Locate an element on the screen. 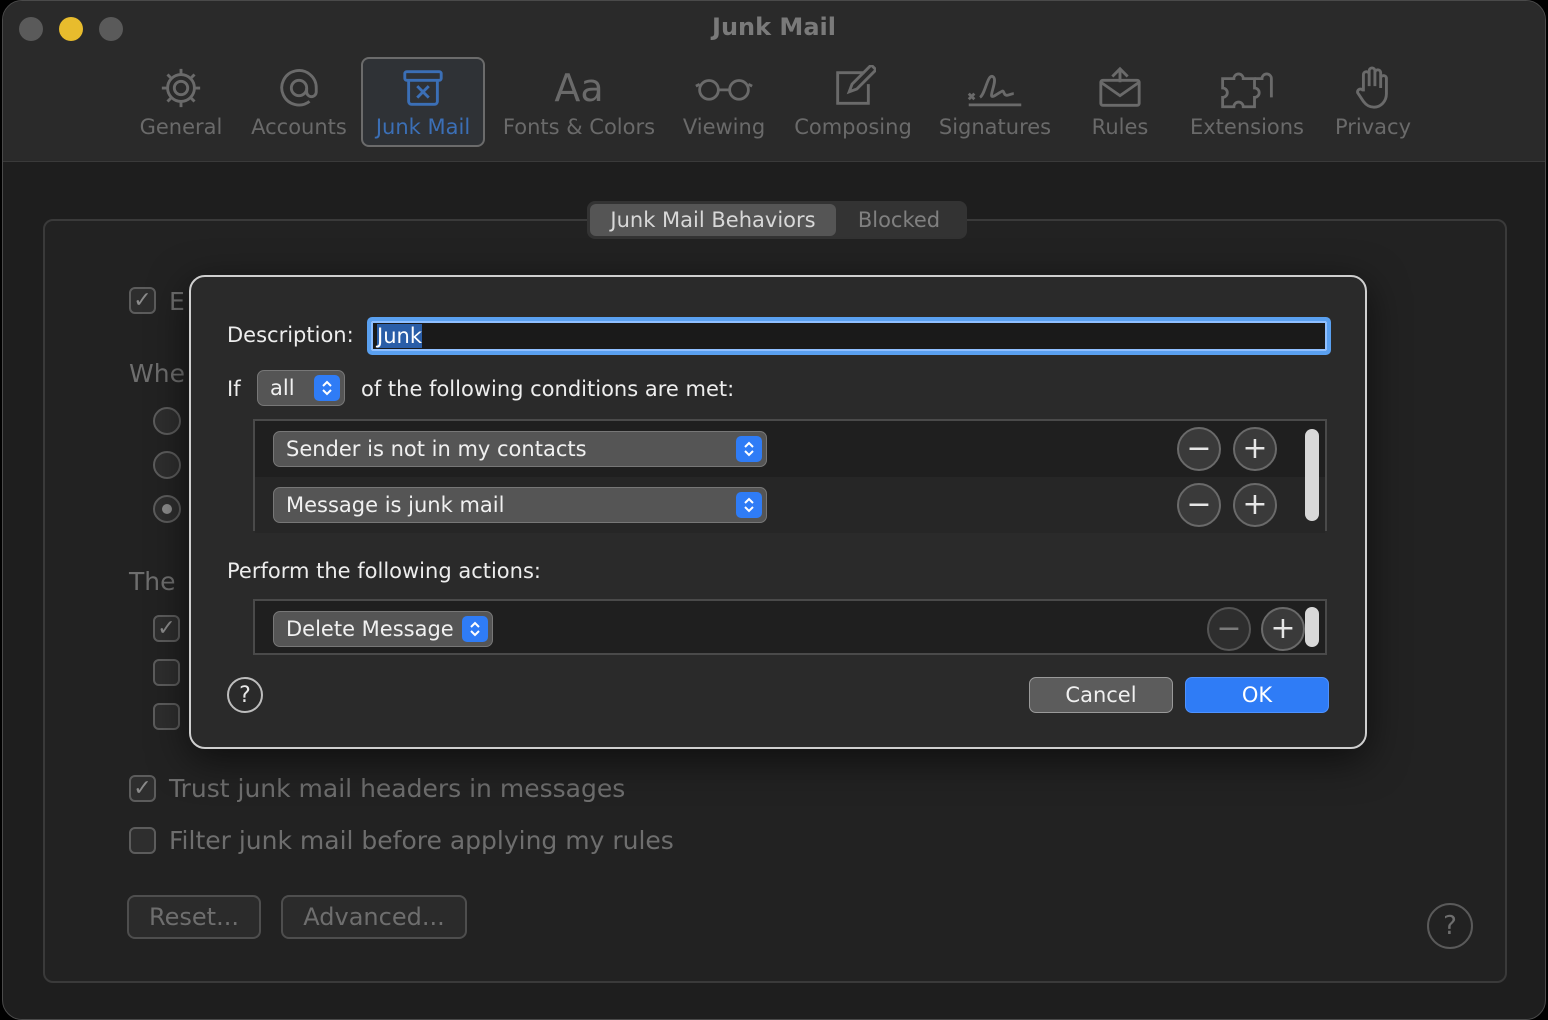 This screenshot has width=1548, height=1020. compose-icon is located at coordinates (856, 85).